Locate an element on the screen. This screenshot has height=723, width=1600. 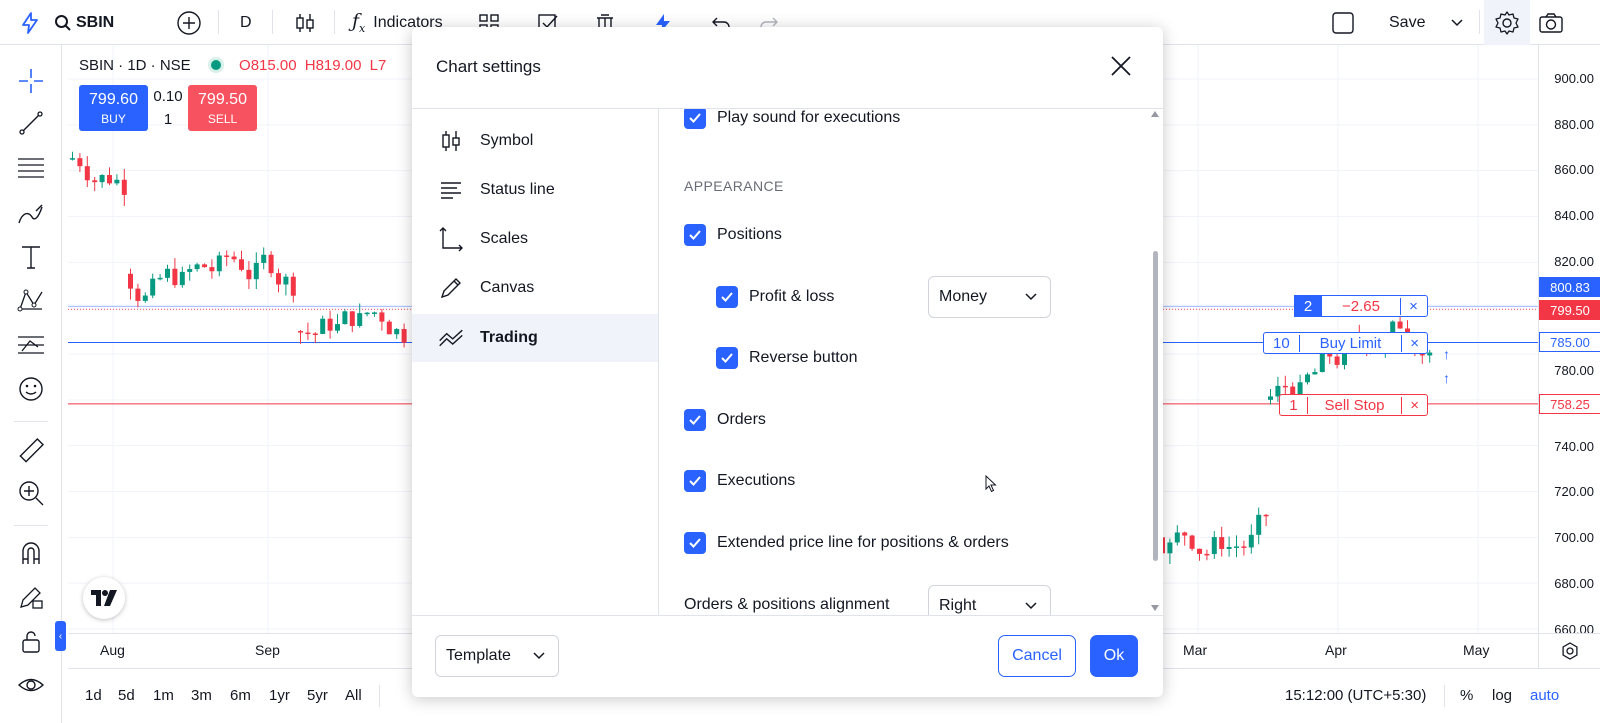
ok-button: Ok is located at coordinates (1114, 656).